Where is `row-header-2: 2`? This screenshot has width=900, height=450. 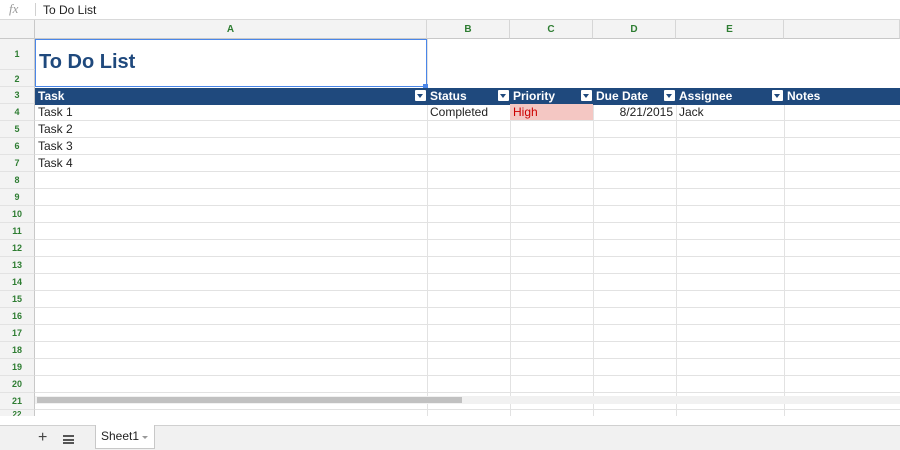
row-header-2: 2 is located at coordinates (17, 78).